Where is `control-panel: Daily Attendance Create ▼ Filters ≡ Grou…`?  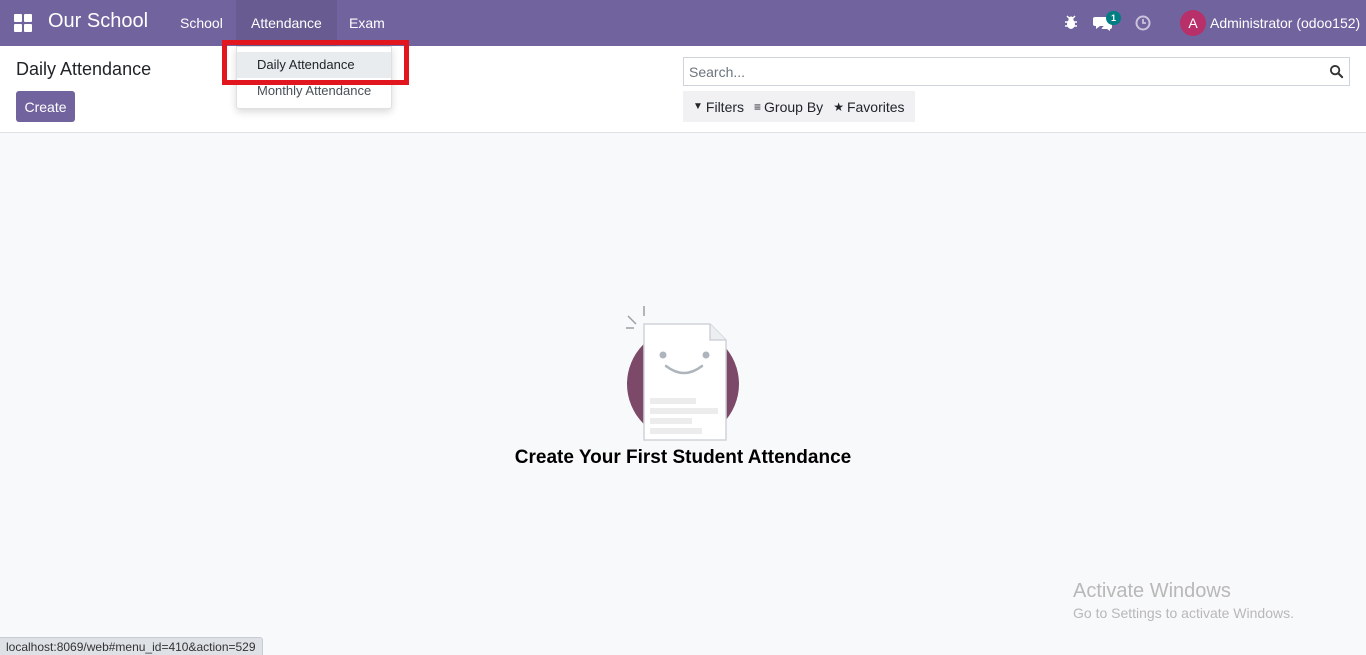 control-panel: Daily Attendance Create ▼ Filters ≡ Grou… is located at coordinates (683, 89).